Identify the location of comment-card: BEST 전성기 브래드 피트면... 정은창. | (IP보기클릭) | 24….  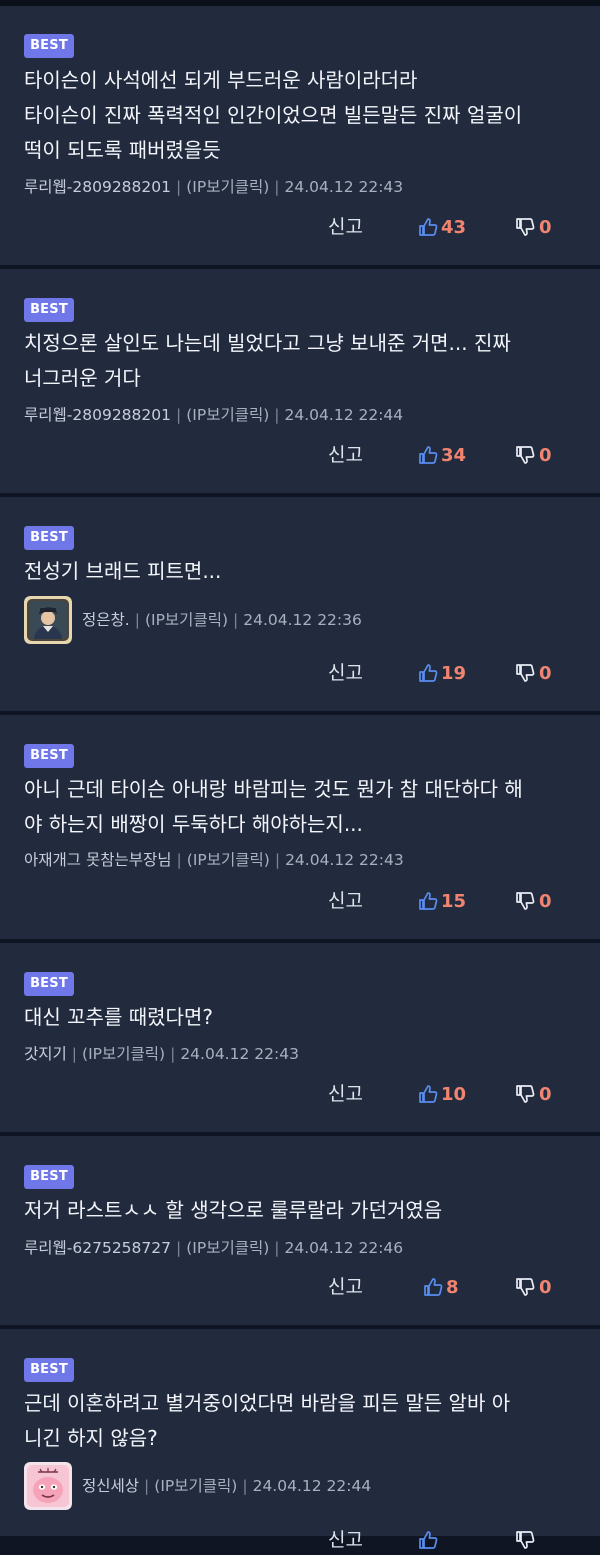
(300, 604).